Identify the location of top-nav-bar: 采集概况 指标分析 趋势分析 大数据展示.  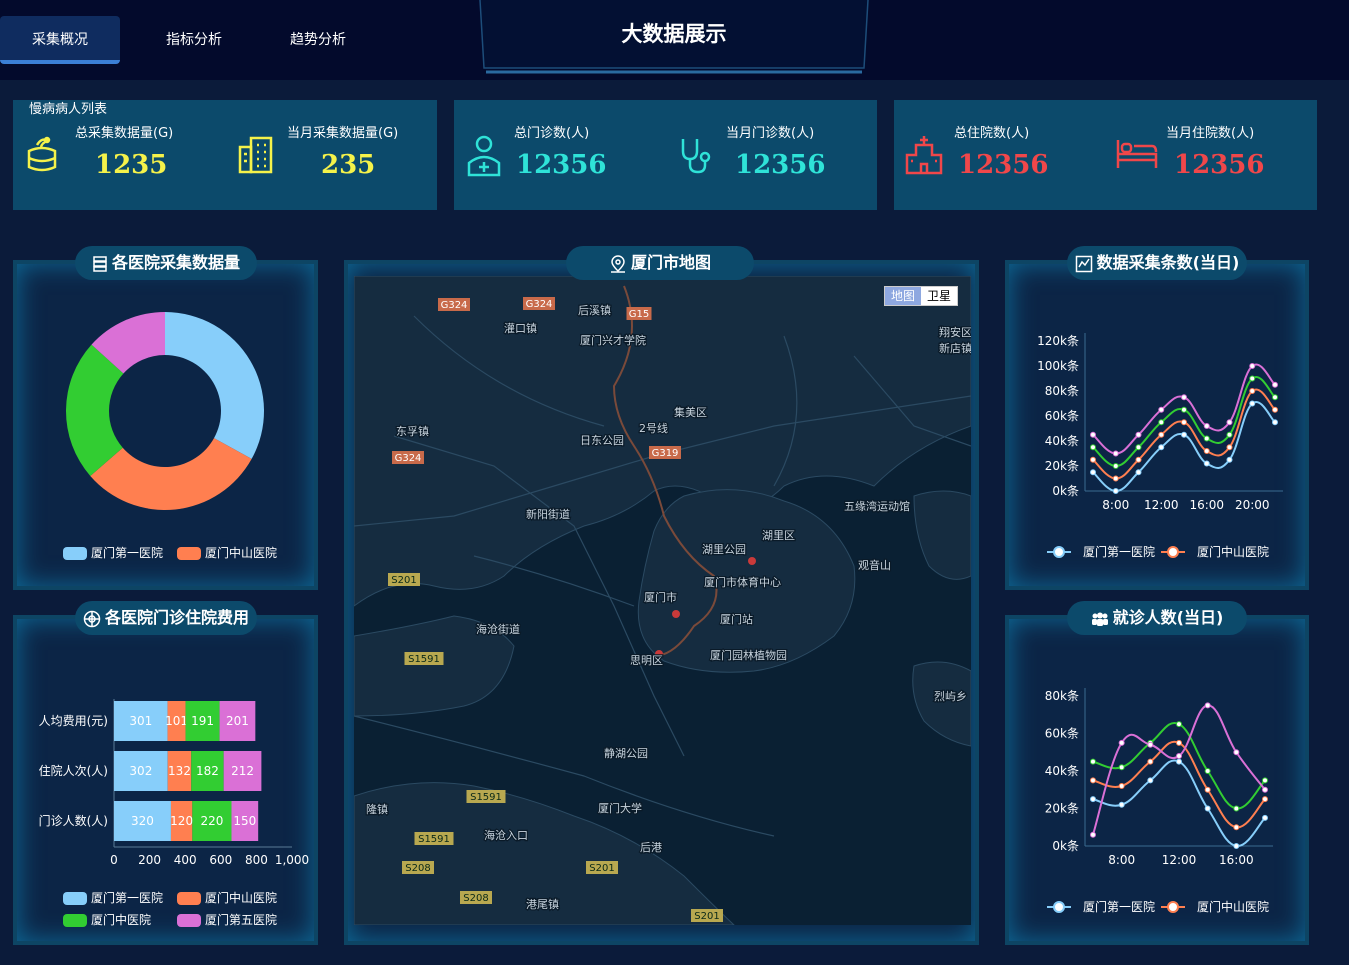
(674, 40).